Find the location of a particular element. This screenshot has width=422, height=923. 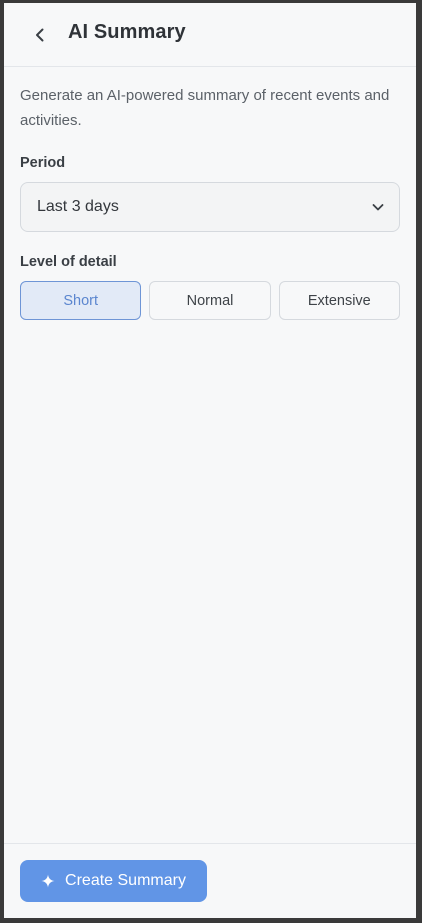

detail-option-normal: Normal is located at coordinates (210, 300).